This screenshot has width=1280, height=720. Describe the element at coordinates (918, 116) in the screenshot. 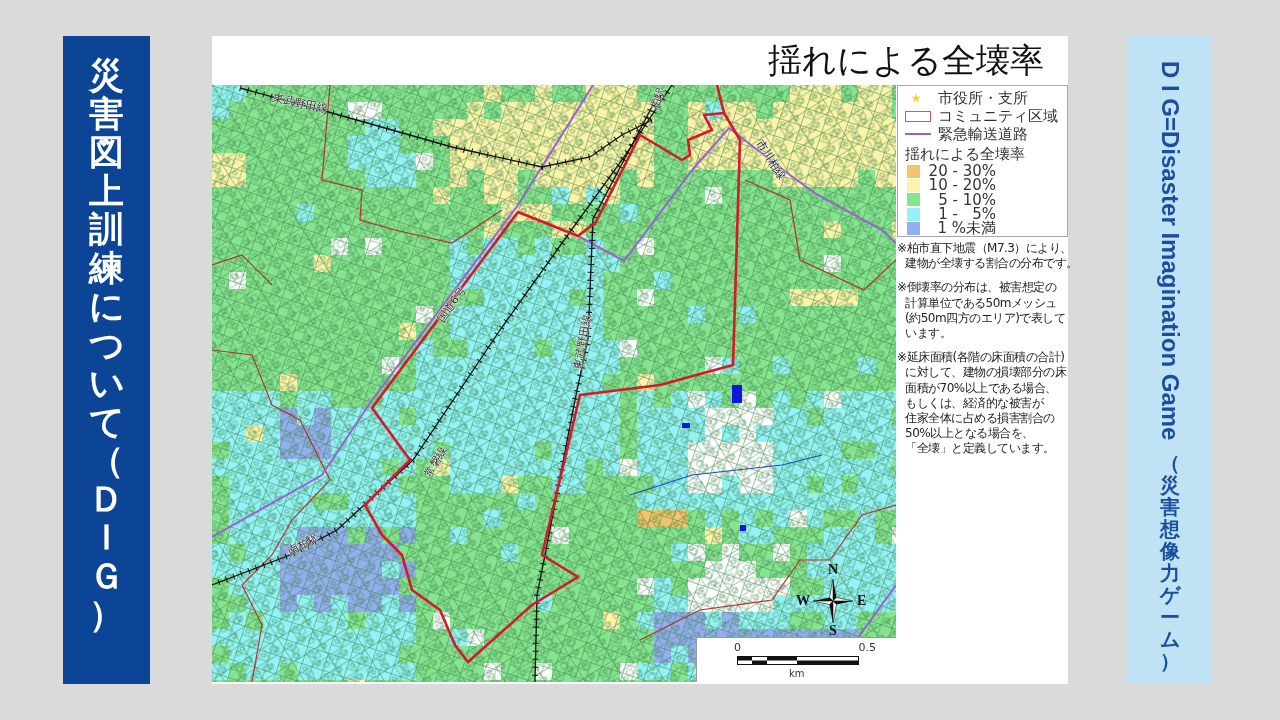

I see `area-outline-icon` at that location.